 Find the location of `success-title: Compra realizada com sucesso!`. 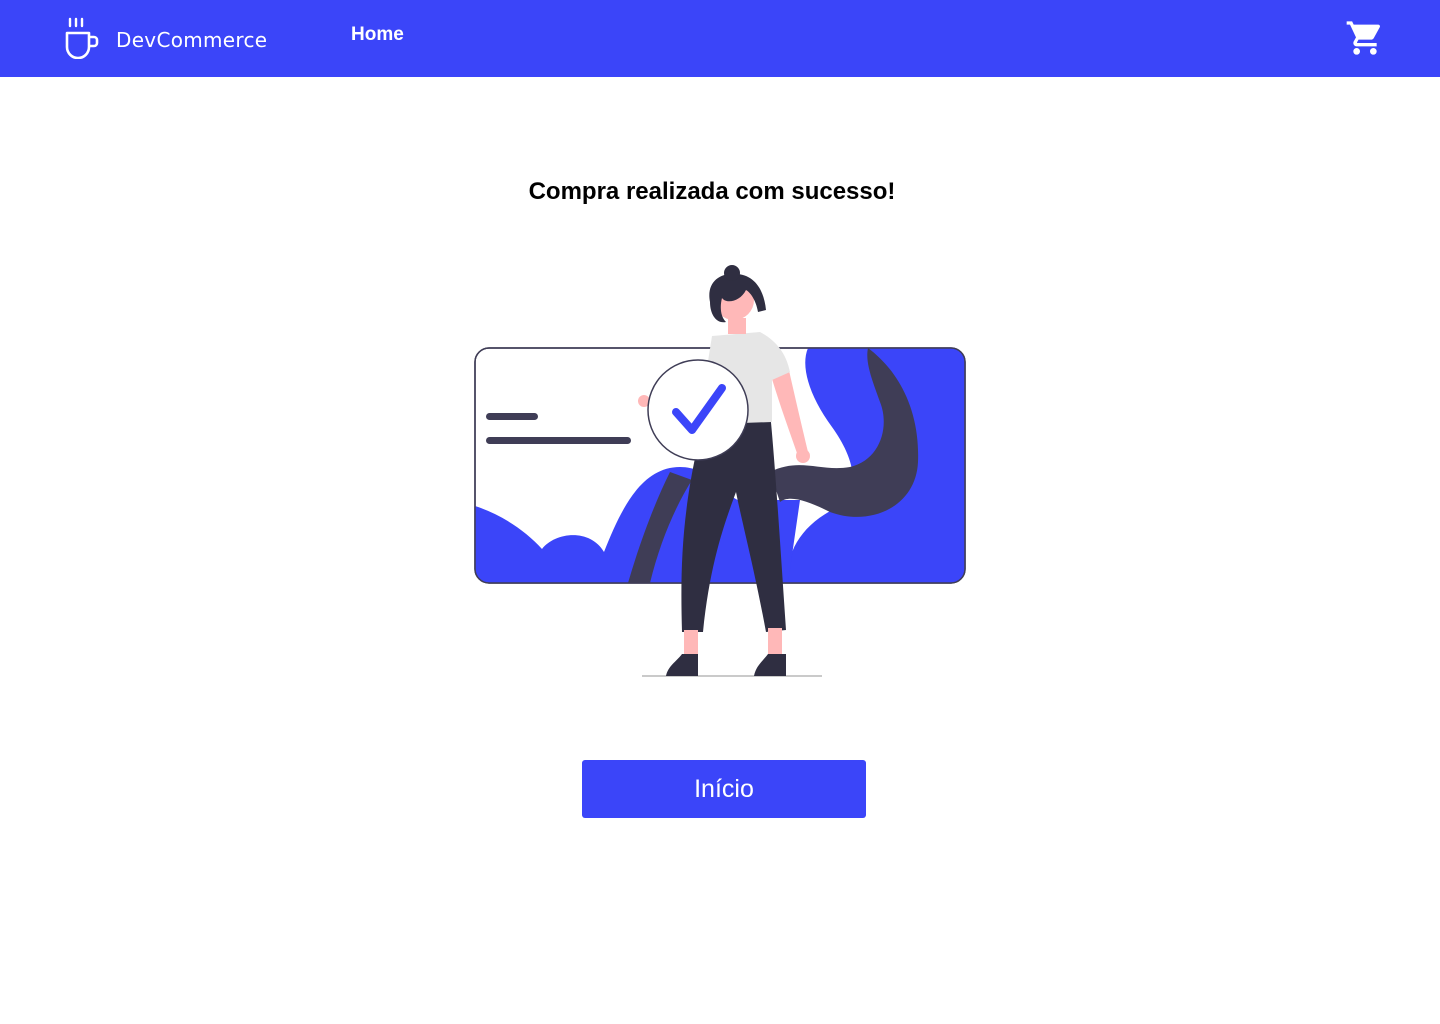

success-title: Compra realizada com sucesso! is located at coordinates (712, 191).